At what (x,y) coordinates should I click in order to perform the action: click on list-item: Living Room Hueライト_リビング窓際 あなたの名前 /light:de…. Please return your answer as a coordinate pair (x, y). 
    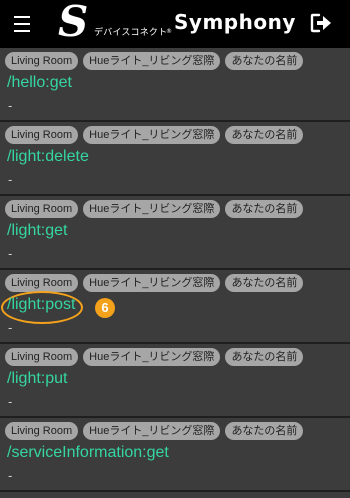
    Looking at the image, I should click on (175, 159).